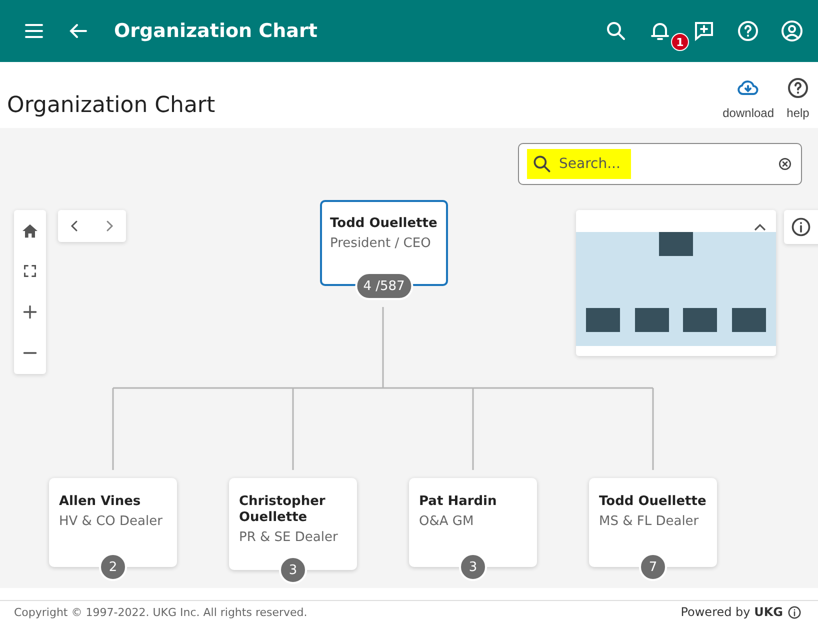  I want to click on report-count: 4 /587, so click(384, 286).